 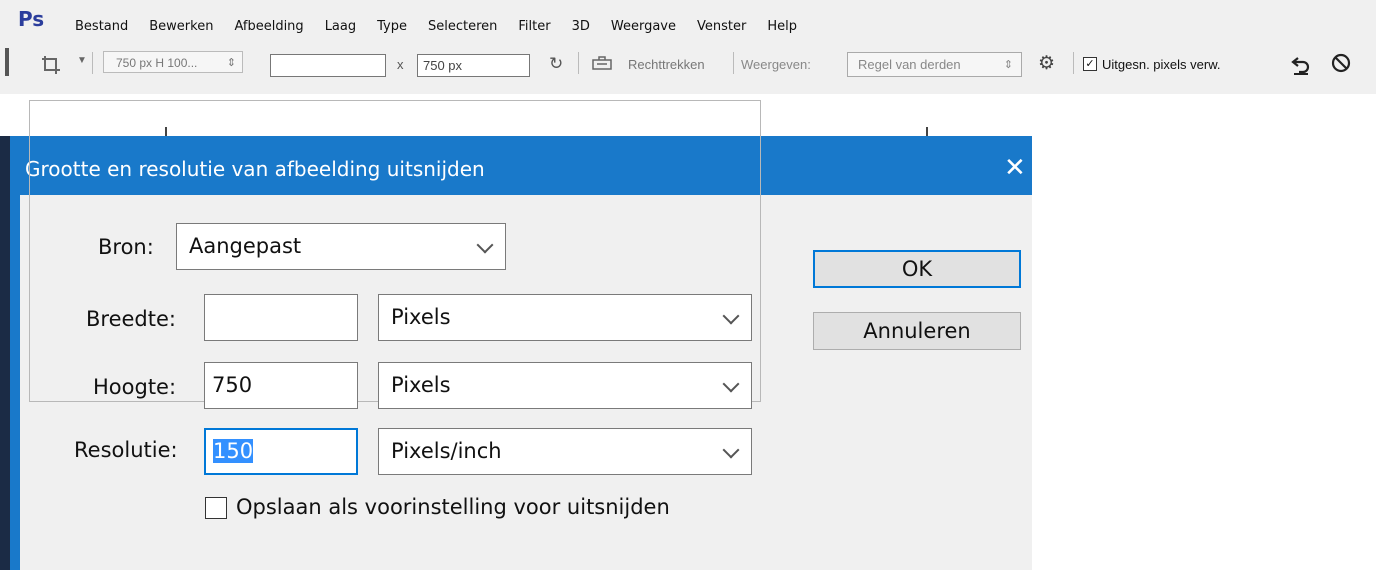 I want to click on crop-tool-icon, so click(x=51, y=65).